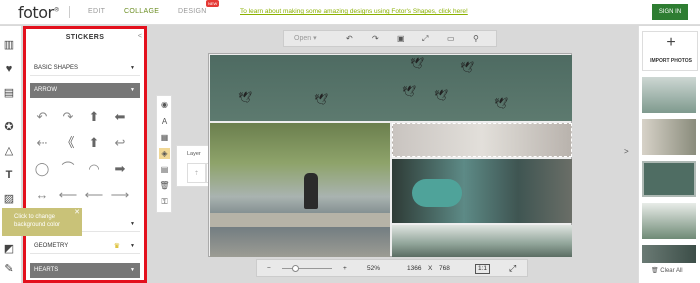 This screenshot has height=283, width=700. I want to click on image-icon: ▣, so click(401, 39).